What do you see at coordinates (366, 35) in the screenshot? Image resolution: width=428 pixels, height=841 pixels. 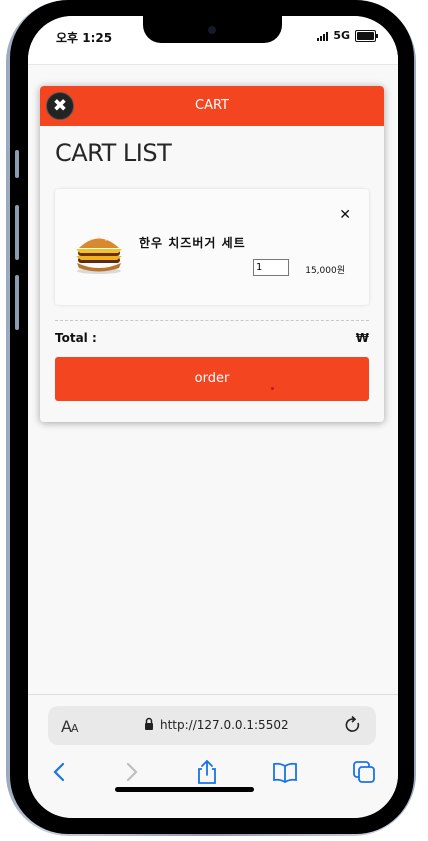 I see `battery-icon` at bounding box center [366, 35].